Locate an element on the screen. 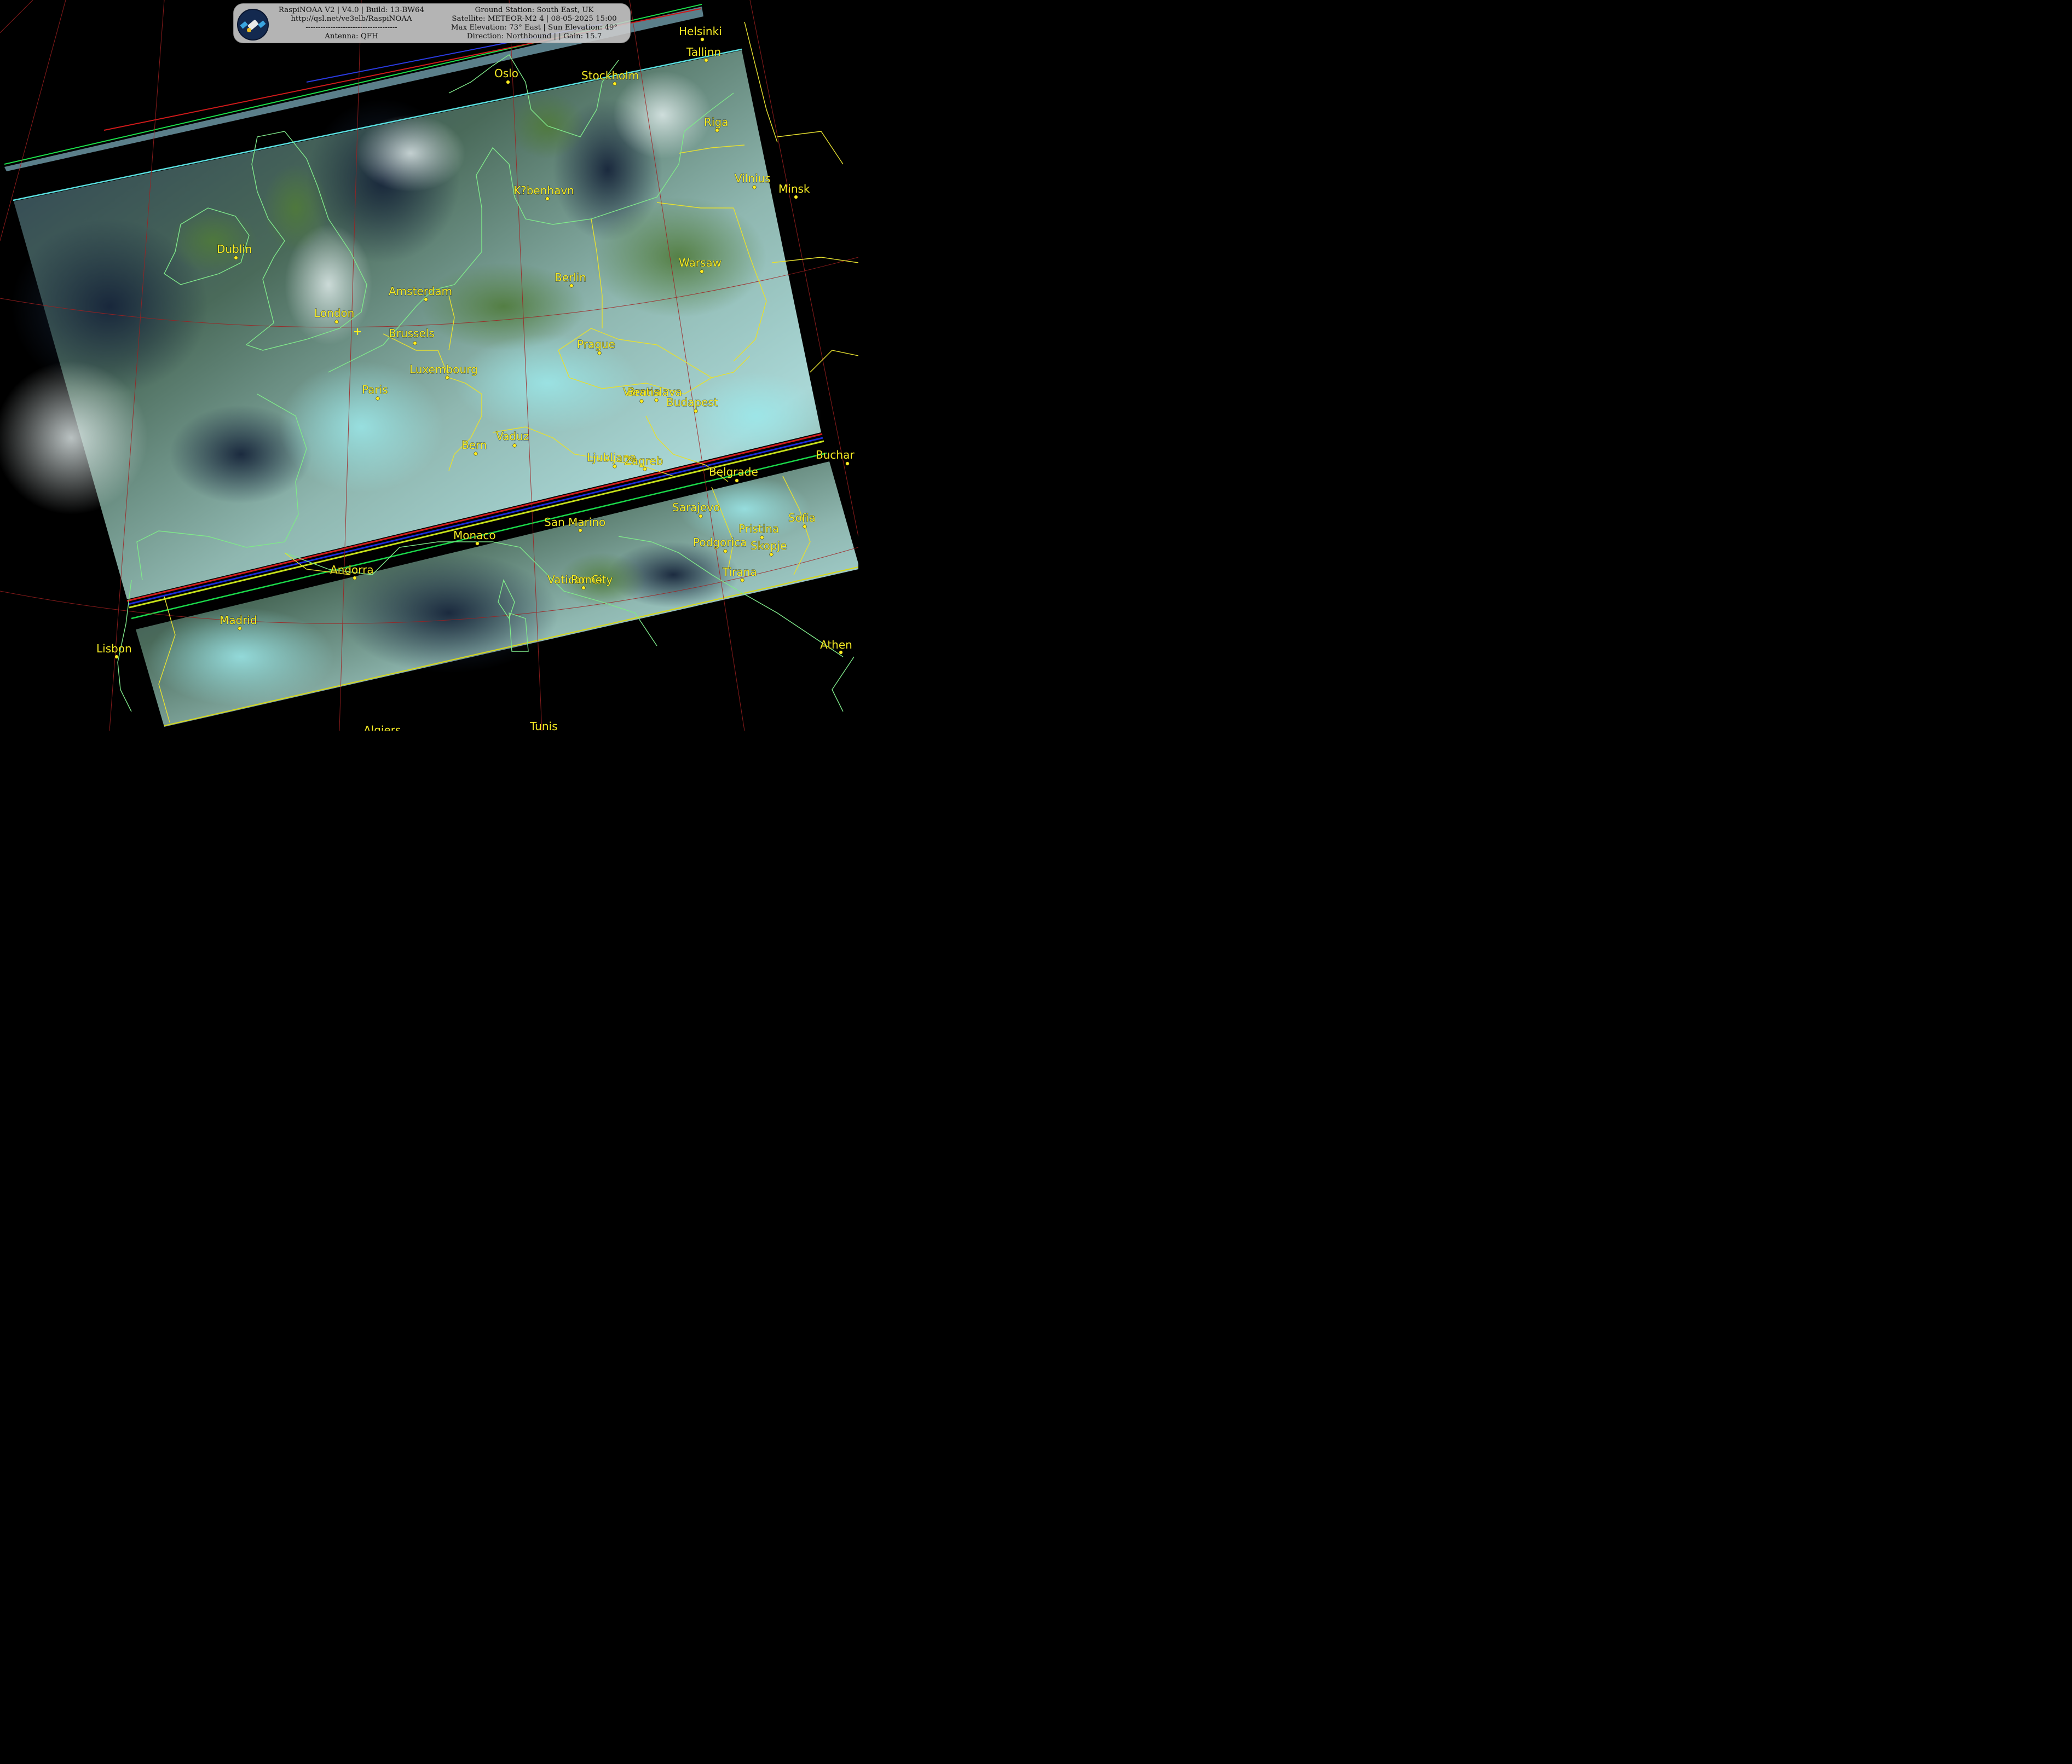  city-label: Sofia is located at coordinates (802, 517).